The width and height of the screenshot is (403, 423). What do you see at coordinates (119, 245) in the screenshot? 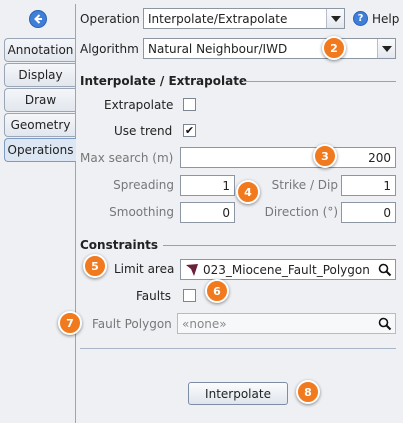
I see `constraints-section-title: Constraints` at bounding box center [119, 245].